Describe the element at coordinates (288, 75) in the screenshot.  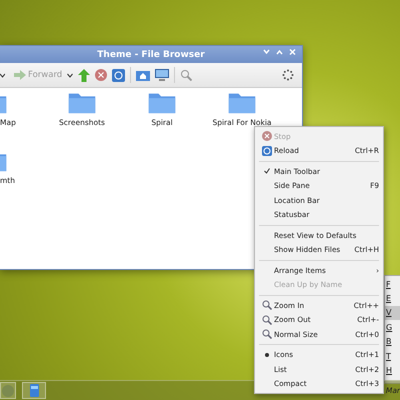
I see `spinner-icon` at that location.